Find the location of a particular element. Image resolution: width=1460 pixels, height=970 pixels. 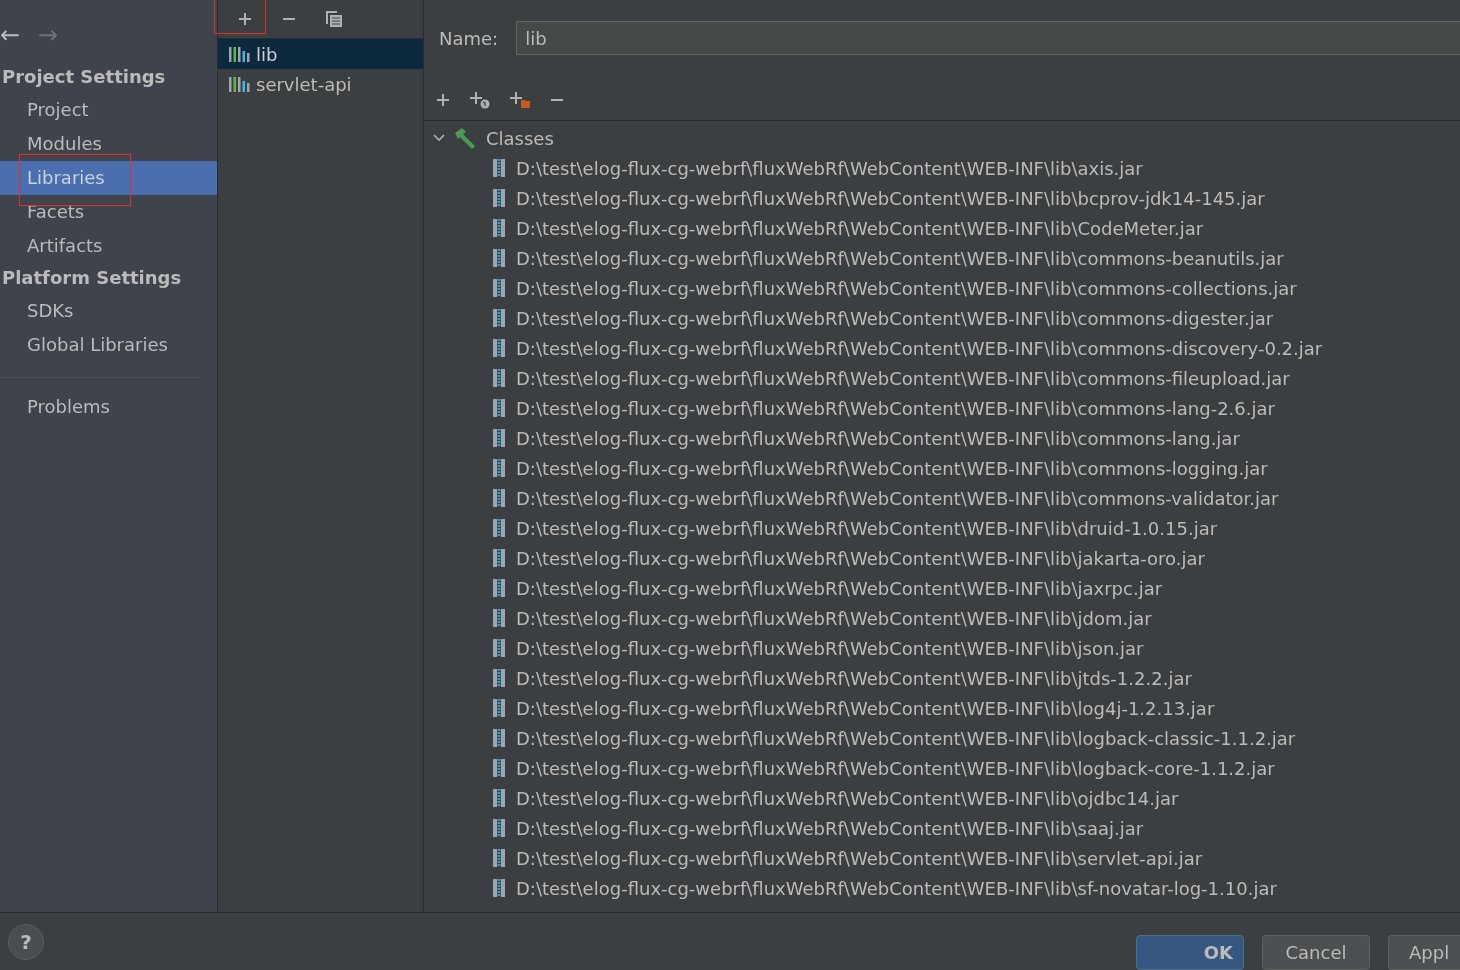

jar-path: D:\test\elog-flux-cg-webrf\fluxWebRf\WebContent\WEB-INF\lib\commons-logging.jar is located at coordinates (892, 468).